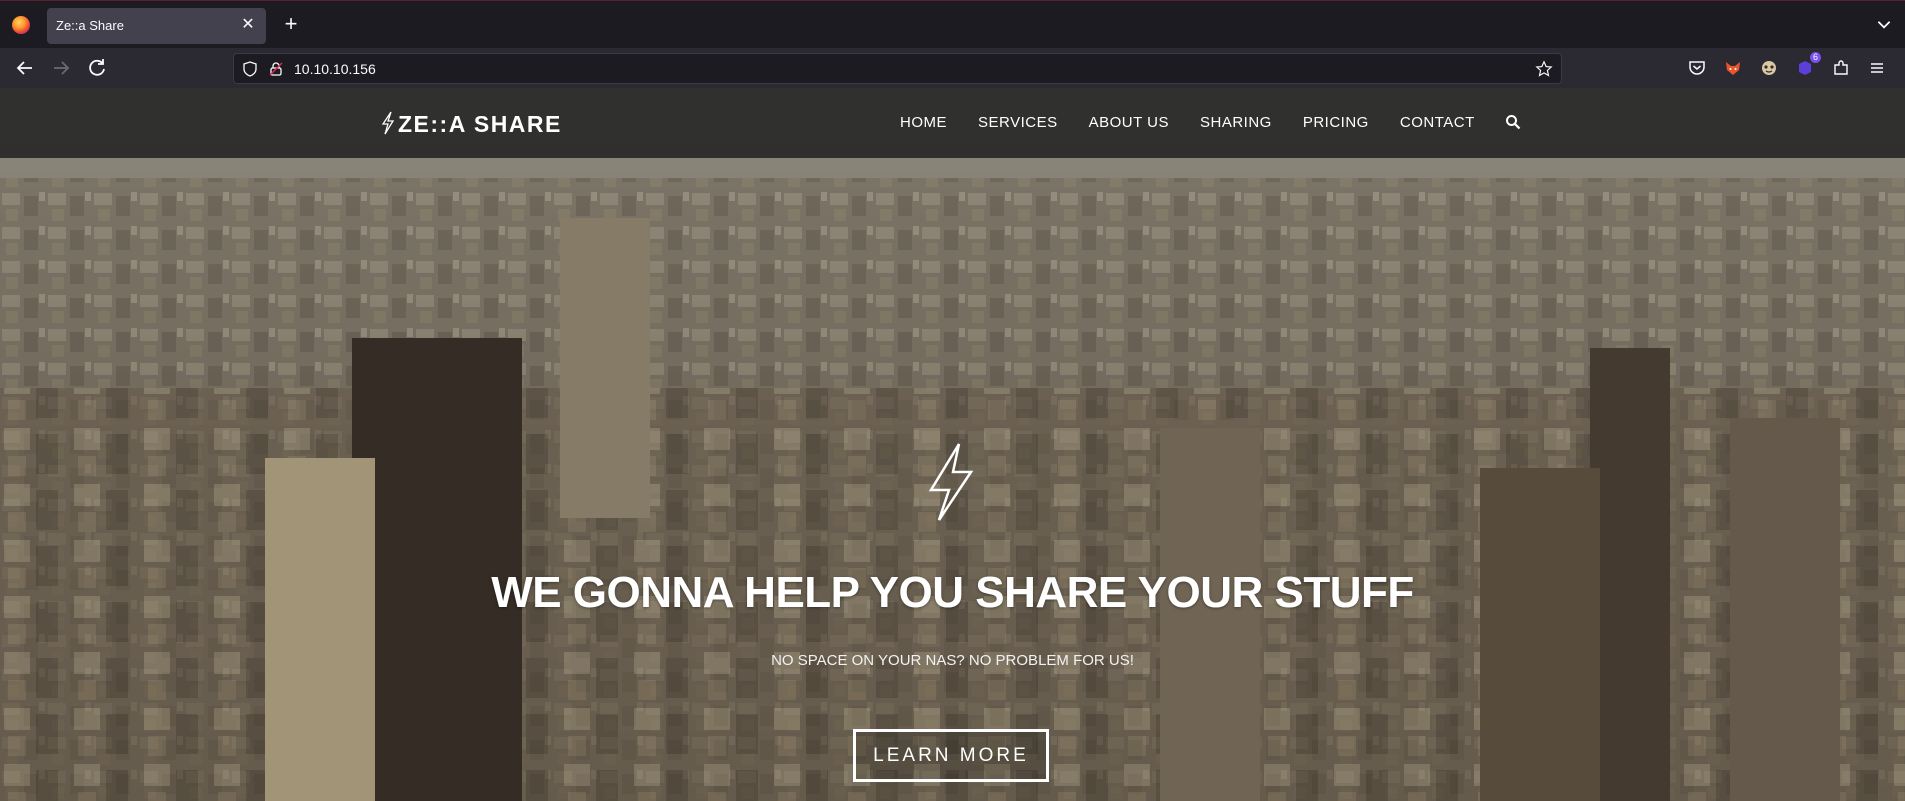  I want to click on learn-more-button: LEARN MORE, so click(951, 755).